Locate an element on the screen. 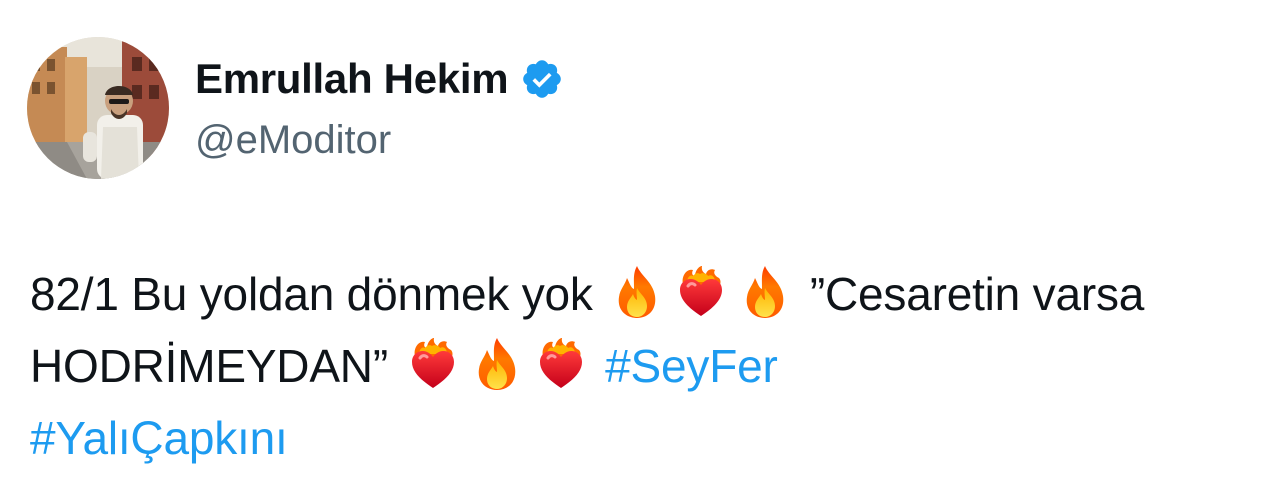  author-name-row: Emrullah Hekim is located at coordinates (379, 79).